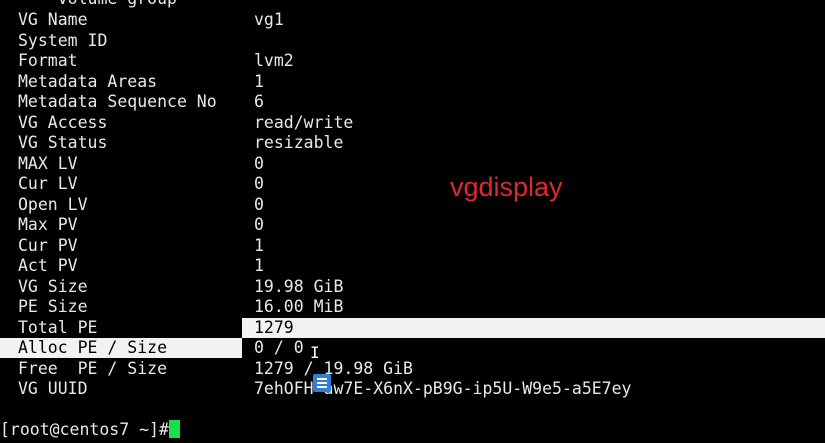 This screenshot has width=825, height=443. What do you see at coordinates (48, 163) in the screenshot?
I see `row-key: MAX LV` at bounding box center [48, 163].